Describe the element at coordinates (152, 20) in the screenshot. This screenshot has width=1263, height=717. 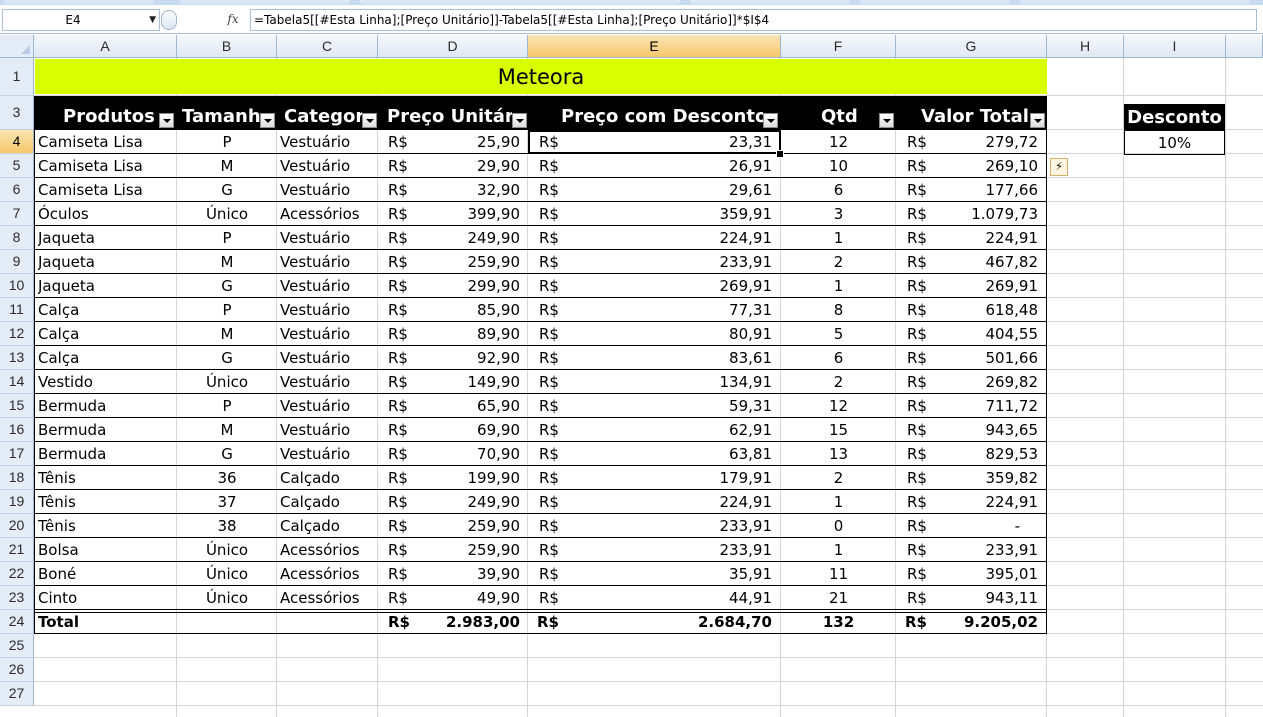
I see `chevron-down-icon: ▼` at that location.